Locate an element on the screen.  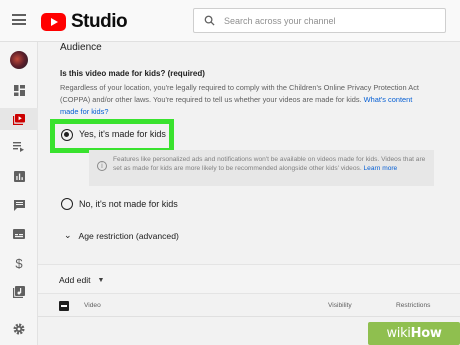
sidebar-item-settings is located at coordinates (19, 329).